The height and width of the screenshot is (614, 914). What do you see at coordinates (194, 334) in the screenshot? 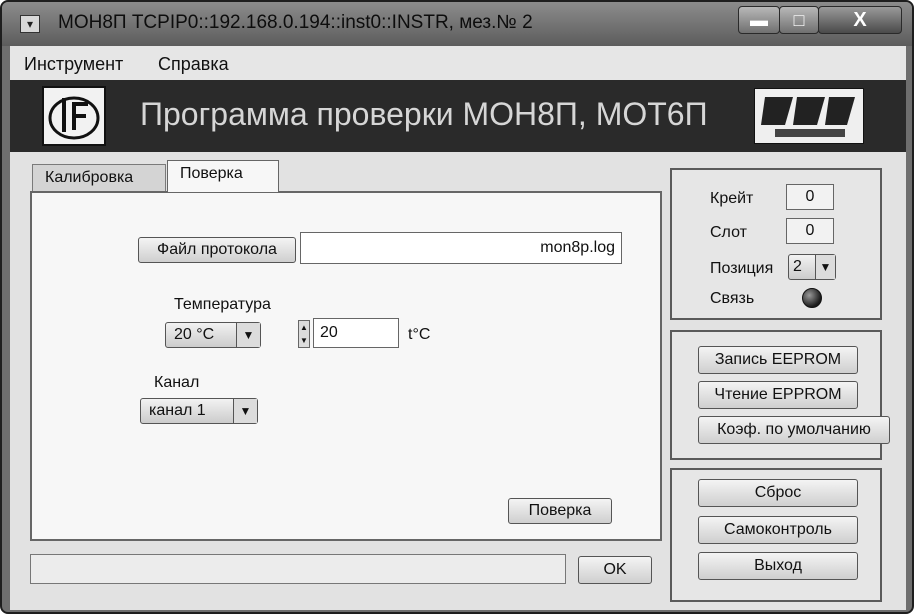
I see `temperature-select-value: 20 °C` at bounding box center [194, 334].